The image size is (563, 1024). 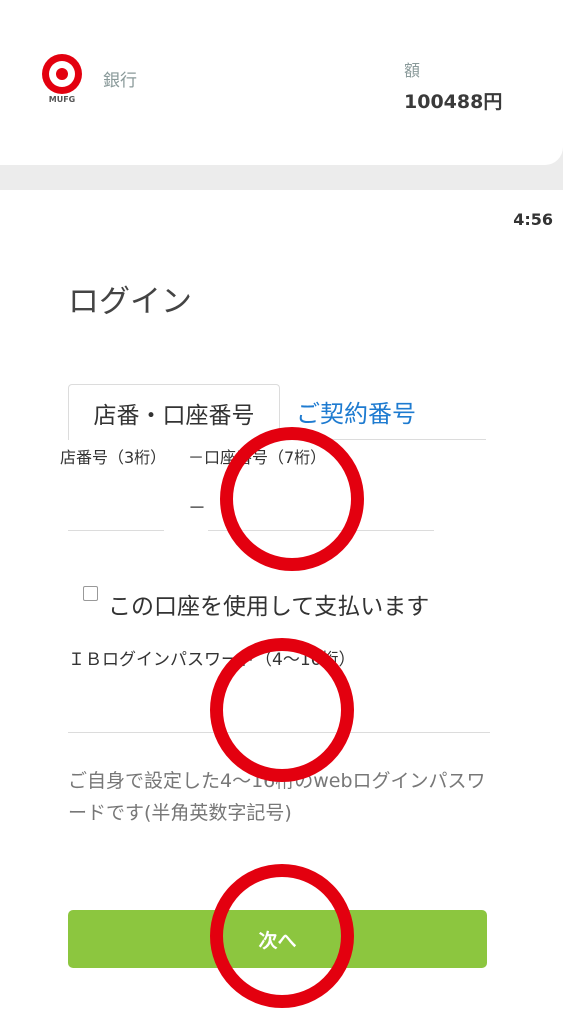 What do you see at coordinates (116, 505) in the screenshot?
I see `branch-number-input` at bounding box center [116, 505].